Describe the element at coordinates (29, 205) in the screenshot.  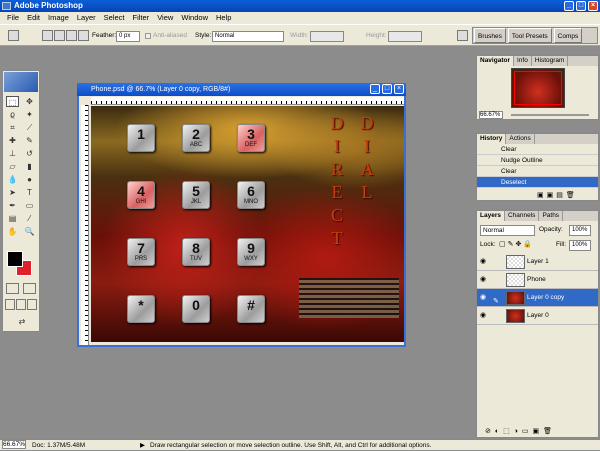
I see `shape-tool-icon: ▭` at that location.